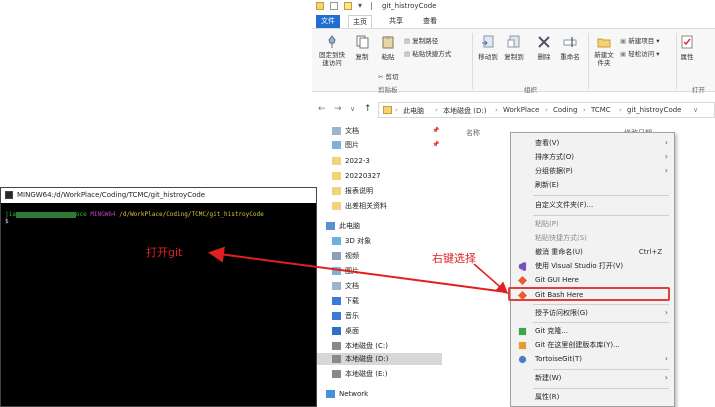 This screenshot has height=407, width=715. What do you see at coordinates (592, 266) in the screenshot?
I see `menu-item-open-visual-studio: 使用 Visual Studio 打开(V)` at bounding box center [592, 266].